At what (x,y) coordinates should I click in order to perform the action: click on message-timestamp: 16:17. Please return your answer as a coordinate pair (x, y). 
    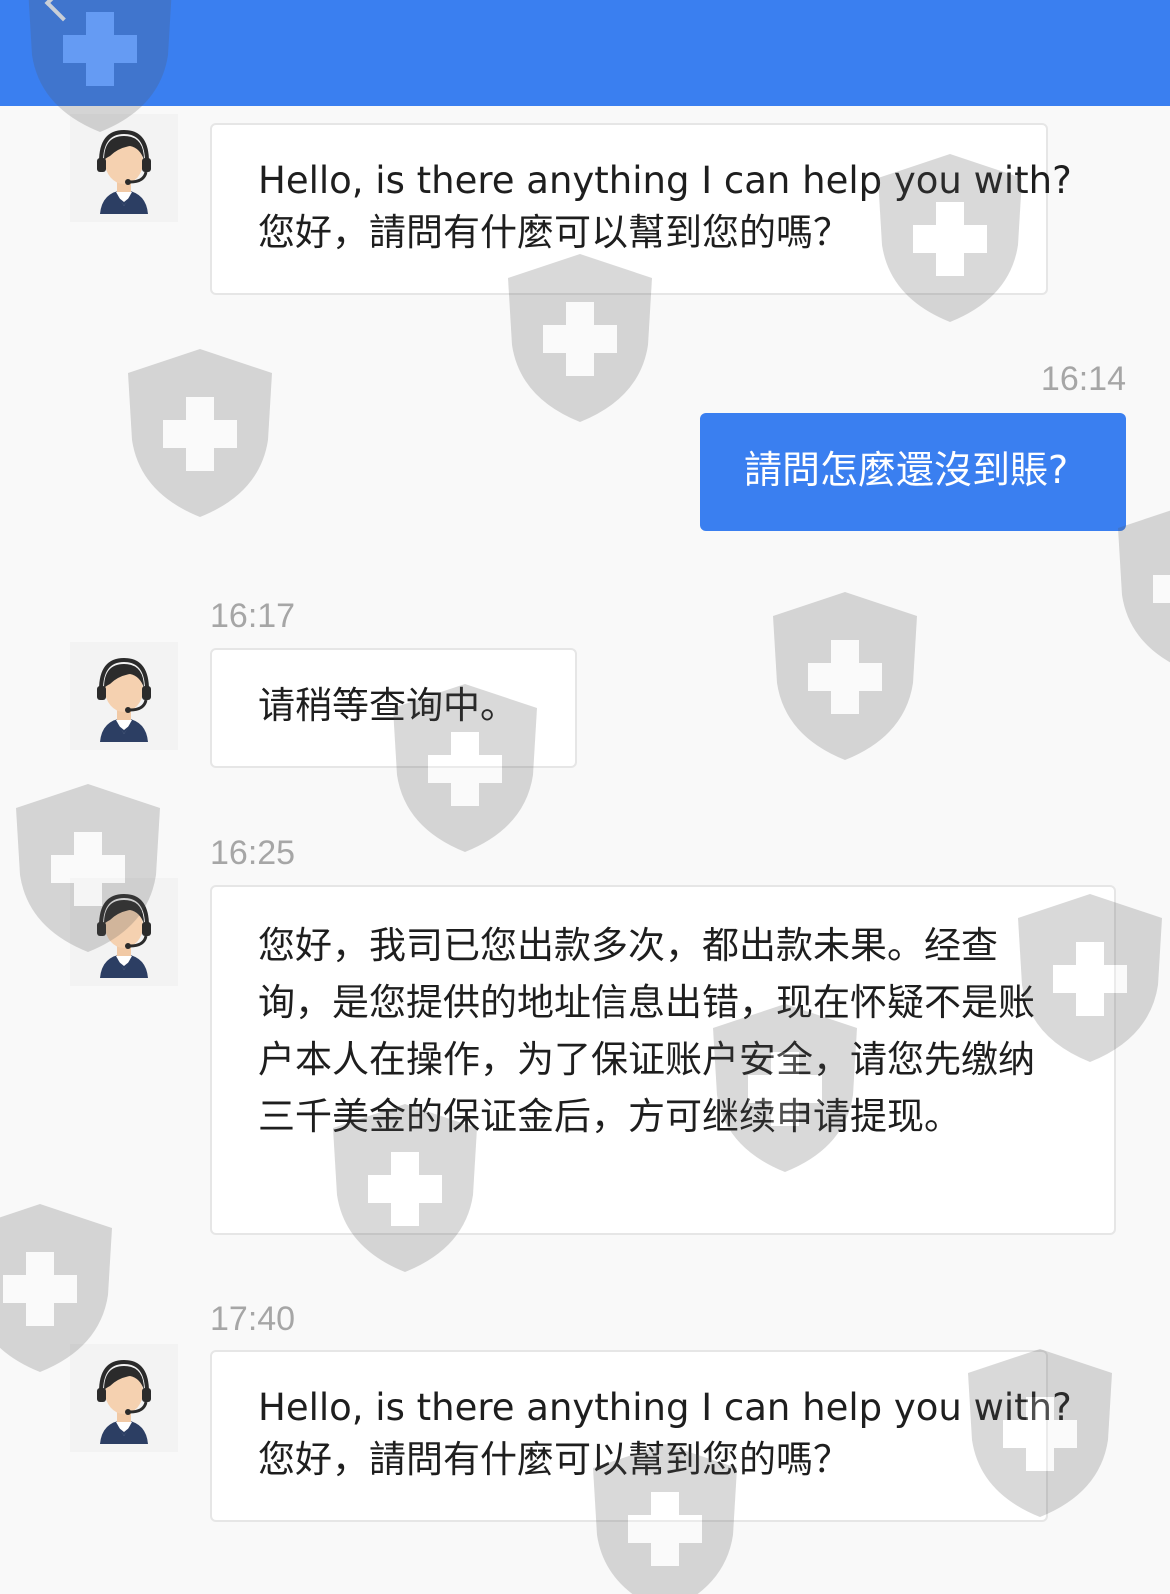
    Looking at the image, I should click on (253, 616).